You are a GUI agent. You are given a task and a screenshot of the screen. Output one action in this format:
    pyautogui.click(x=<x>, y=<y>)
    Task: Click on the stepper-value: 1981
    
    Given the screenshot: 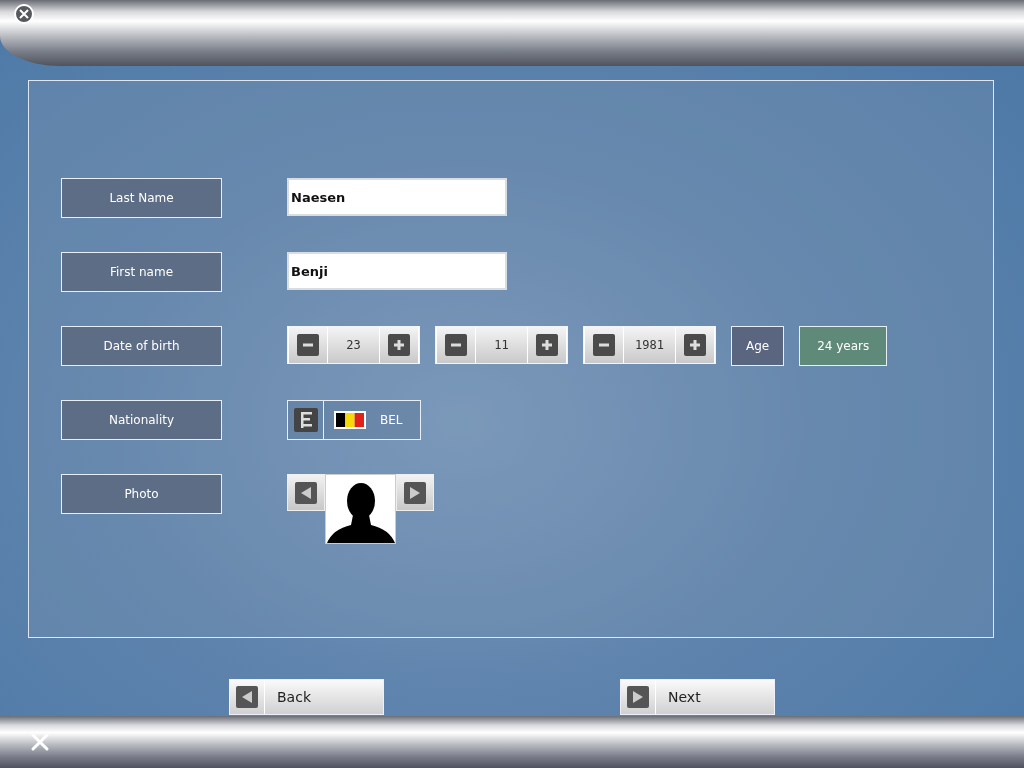 What is the action you would take?
    pyautogui.click(x=649, y=345)
    